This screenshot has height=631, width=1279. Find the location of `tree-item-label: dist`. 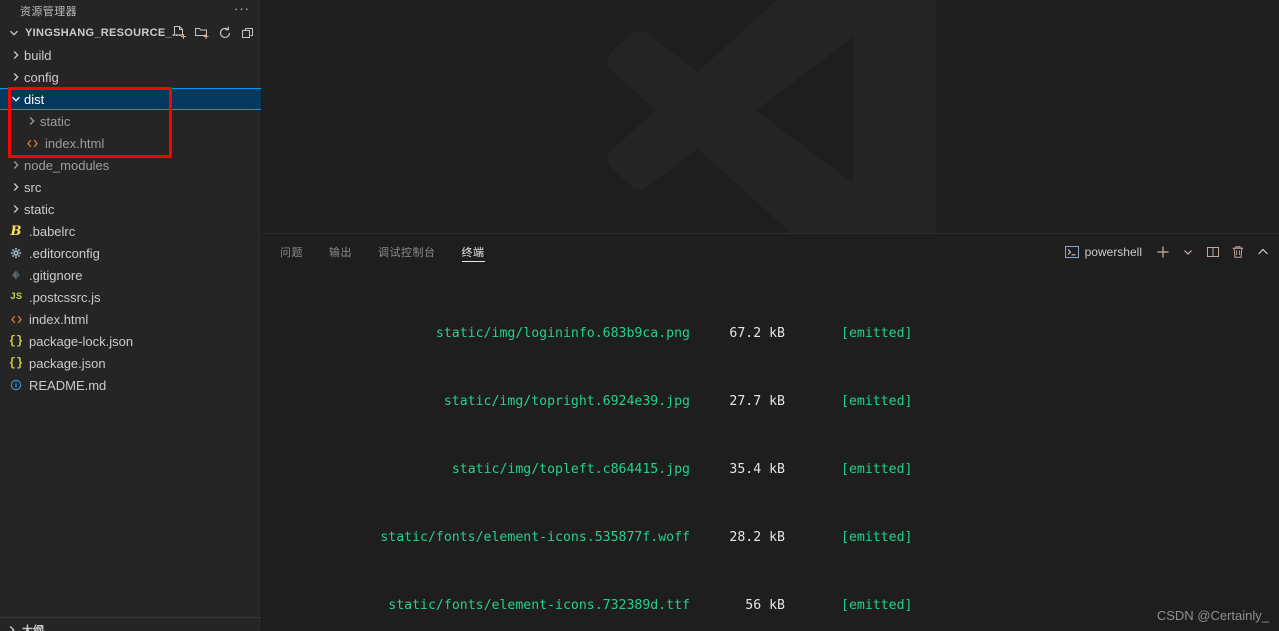

tree-item-label: dist is located at coordinates (34, 99).